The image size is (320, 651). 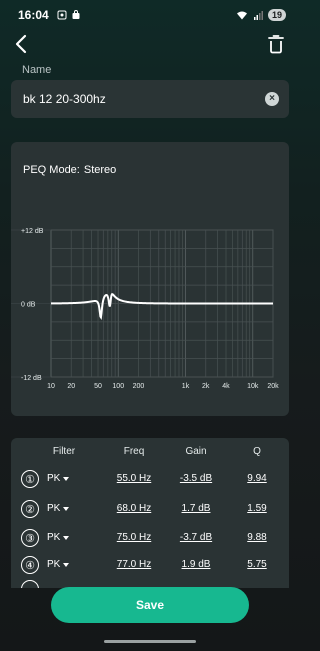 What do you see at coordinates (37, 70) in the screenshot?
I see `name-label: Name` at bounding box center [37, 70].